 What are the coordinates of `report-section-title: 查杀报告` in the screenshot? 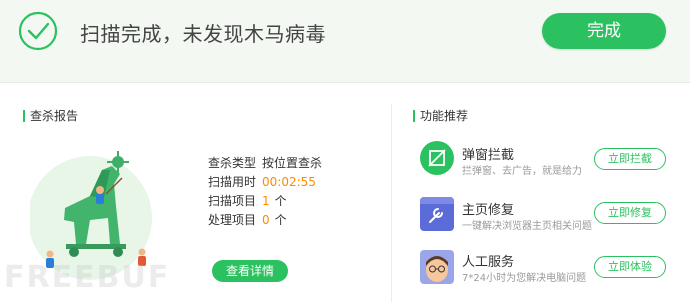 It's located at (50, 116).